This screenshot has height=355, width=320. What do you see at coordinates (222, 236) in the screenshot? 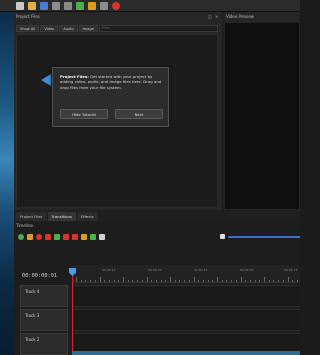
I see `zoom-slider-handle` at bounding box center [222, 236].